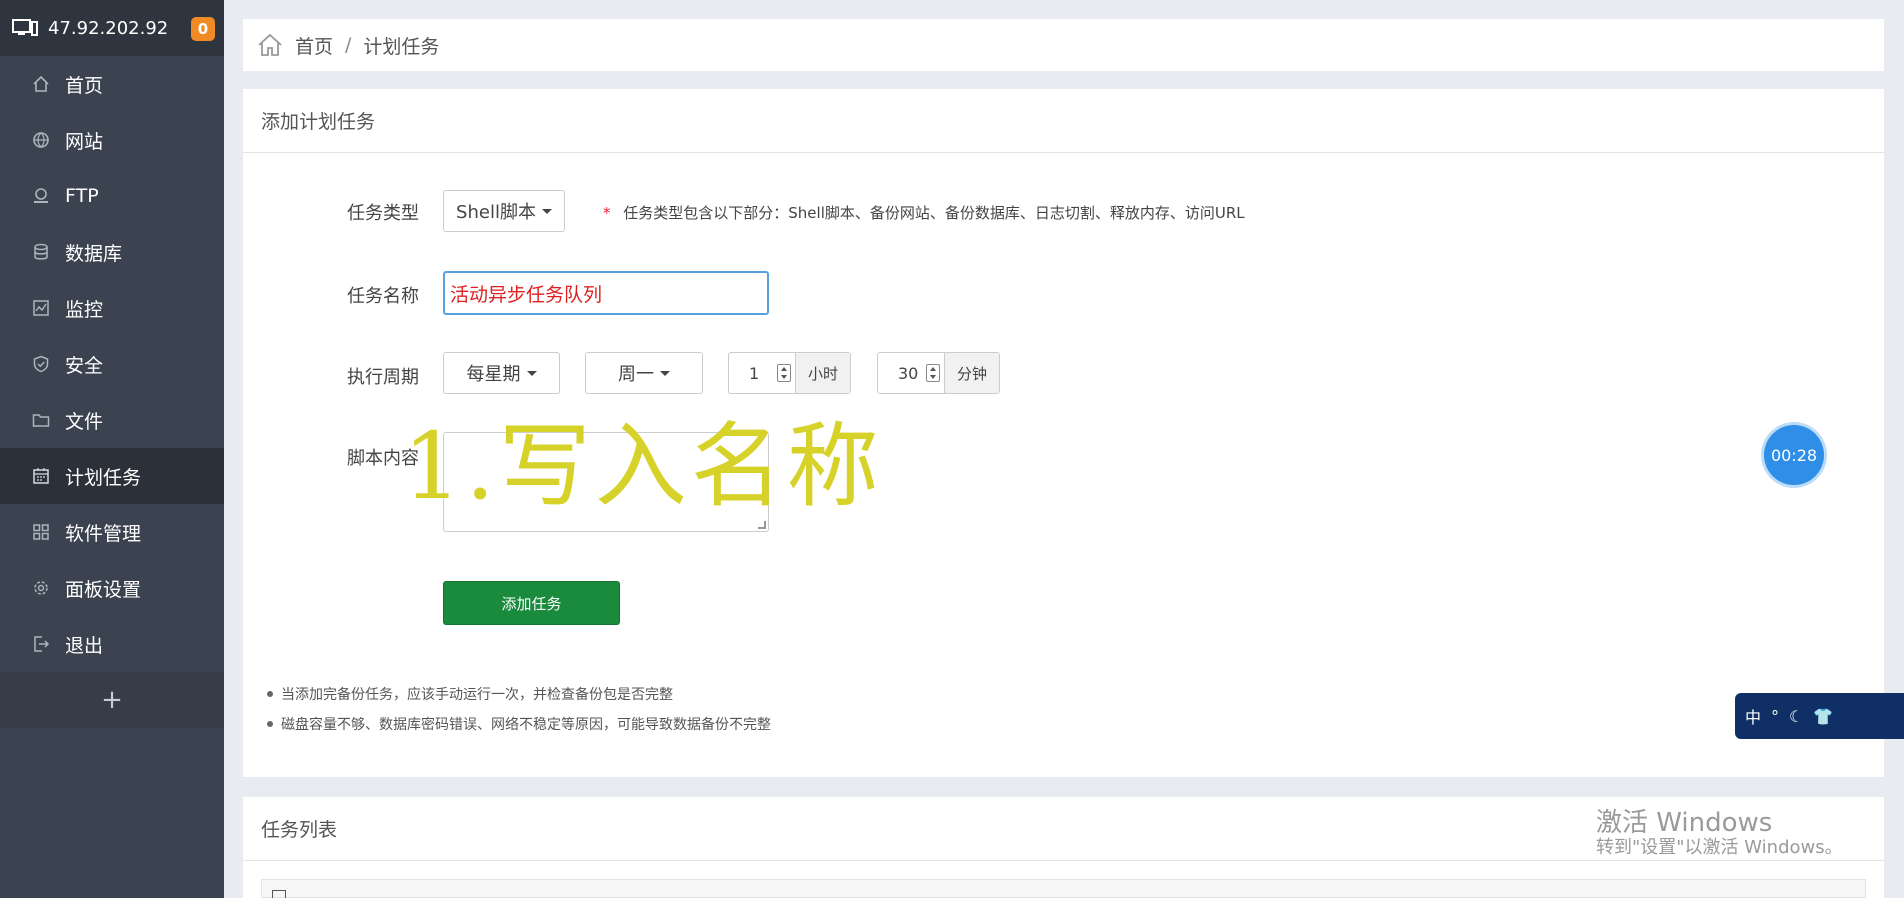 The height and width of the screenshot is (898, 1904). Describe the element at coordinates (41, 476) in the screenshot. I see `calendar-icon` at that location.